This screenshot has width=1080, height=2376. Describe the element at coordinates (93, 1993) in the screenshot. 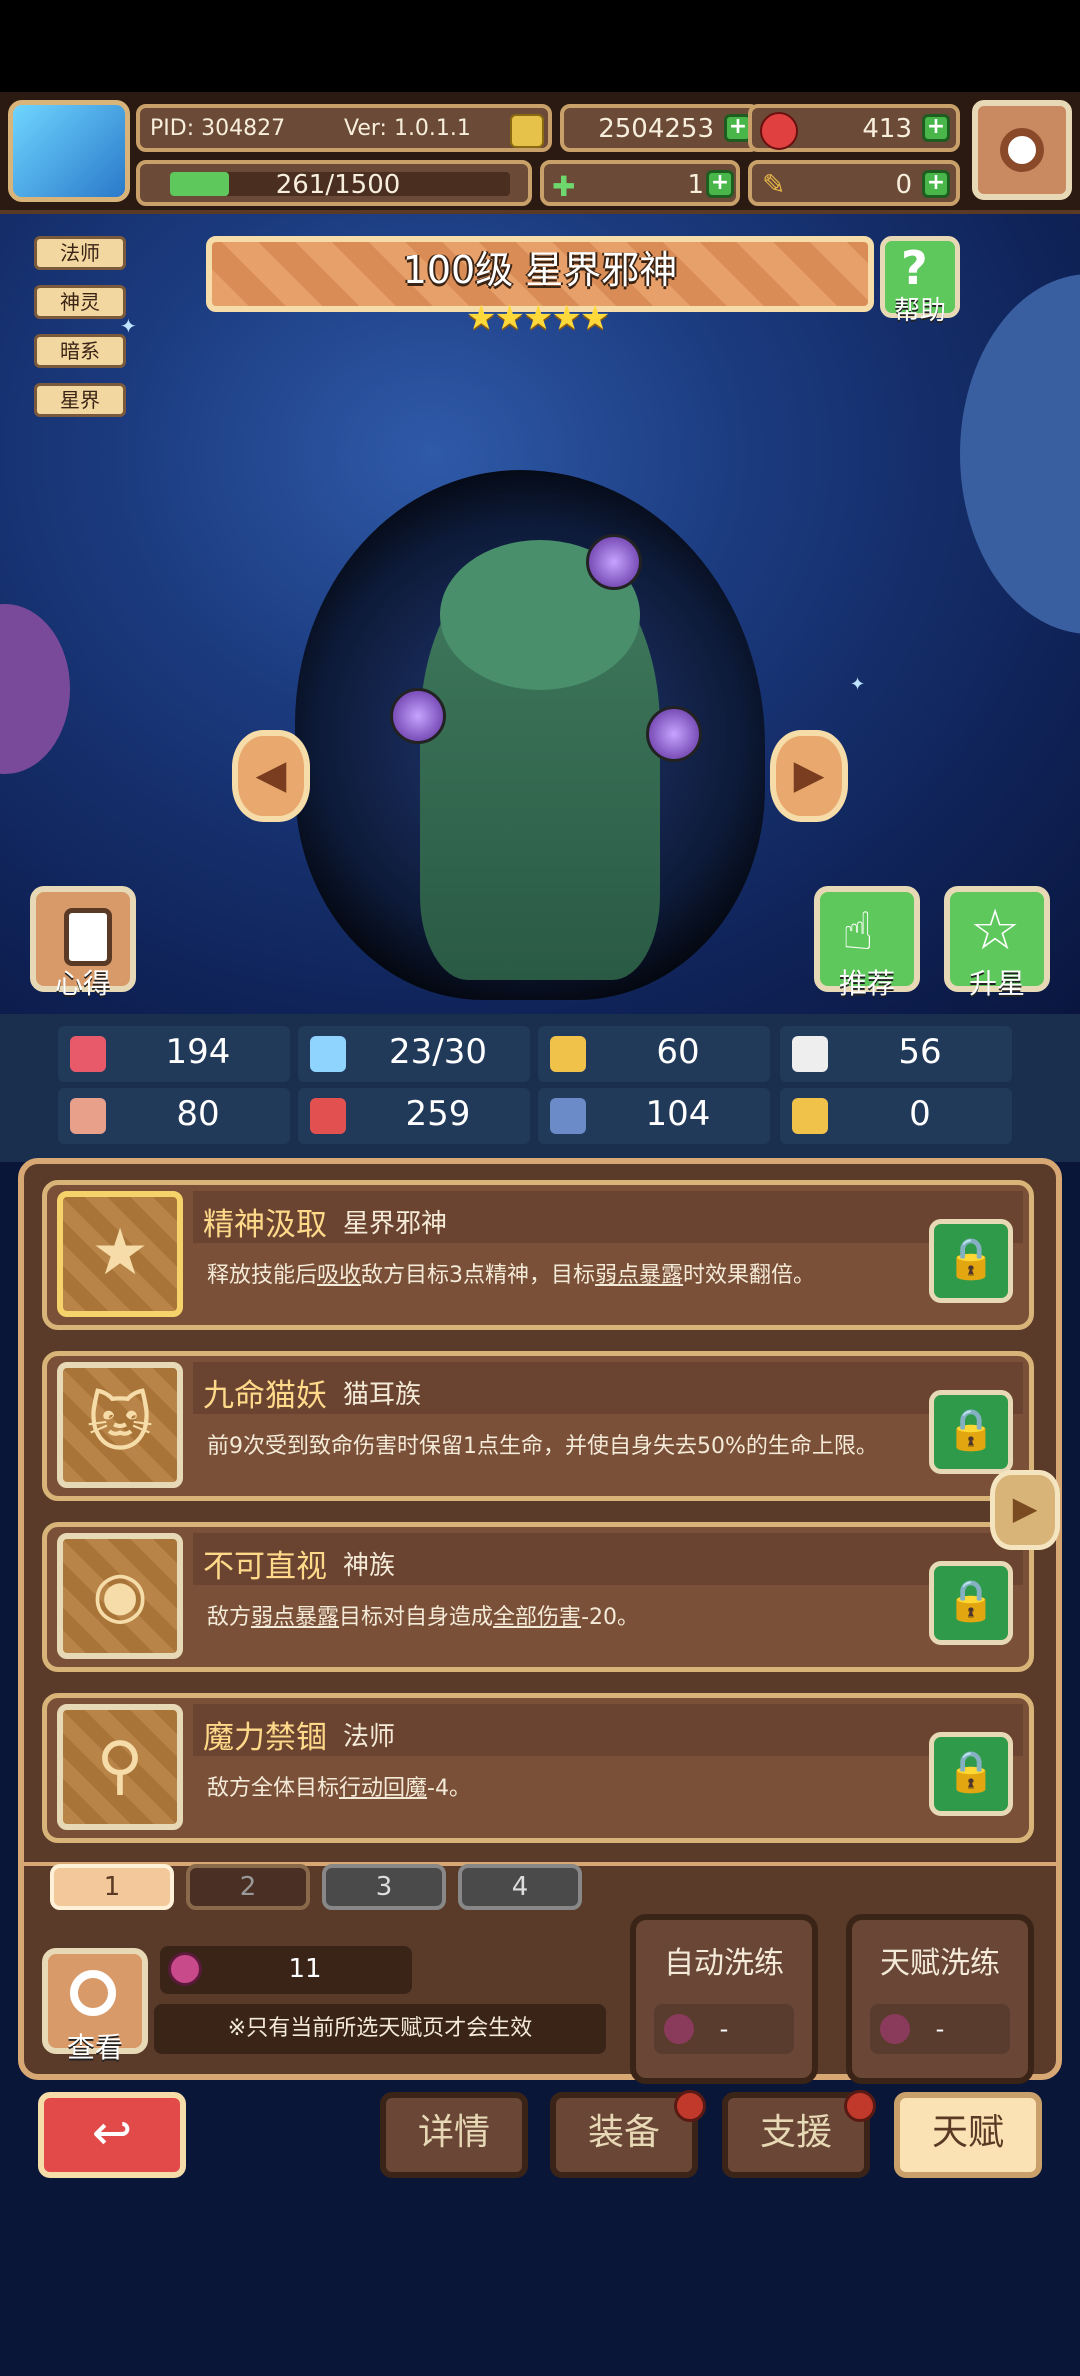

I see `magnifier-icon` at that location.